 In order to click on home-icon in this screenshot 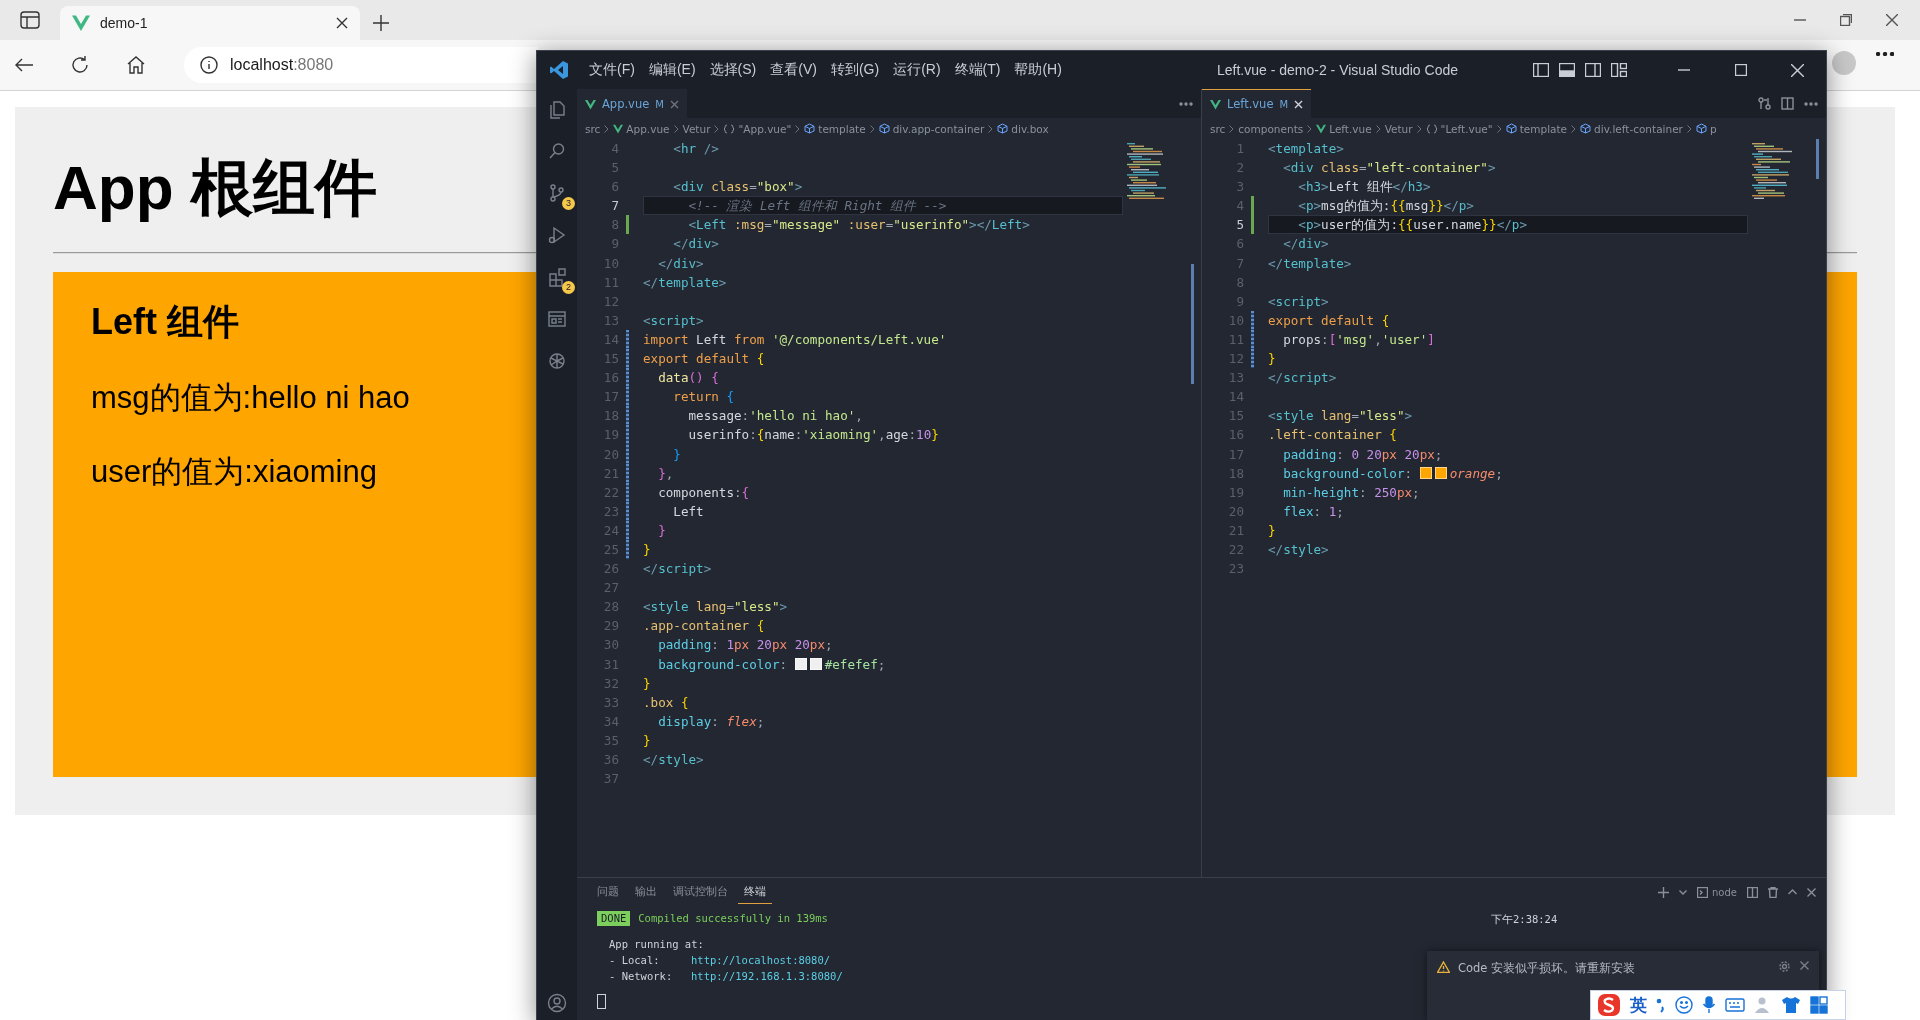, I will do `click(136, 65)`.